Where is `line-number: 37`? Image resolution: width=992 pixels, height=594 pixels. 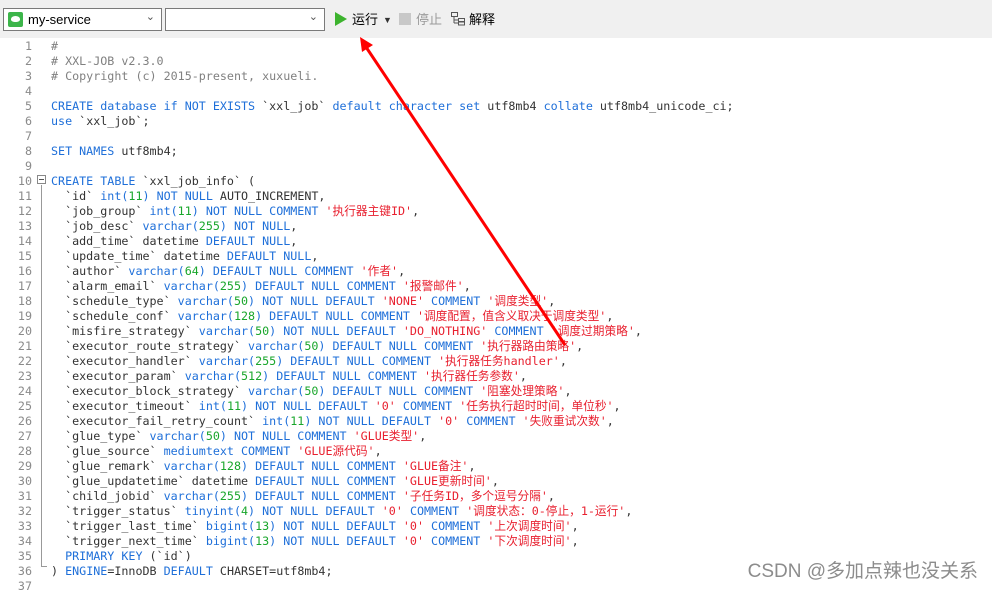 line-number: 37 is located at coordinates (24, 586).